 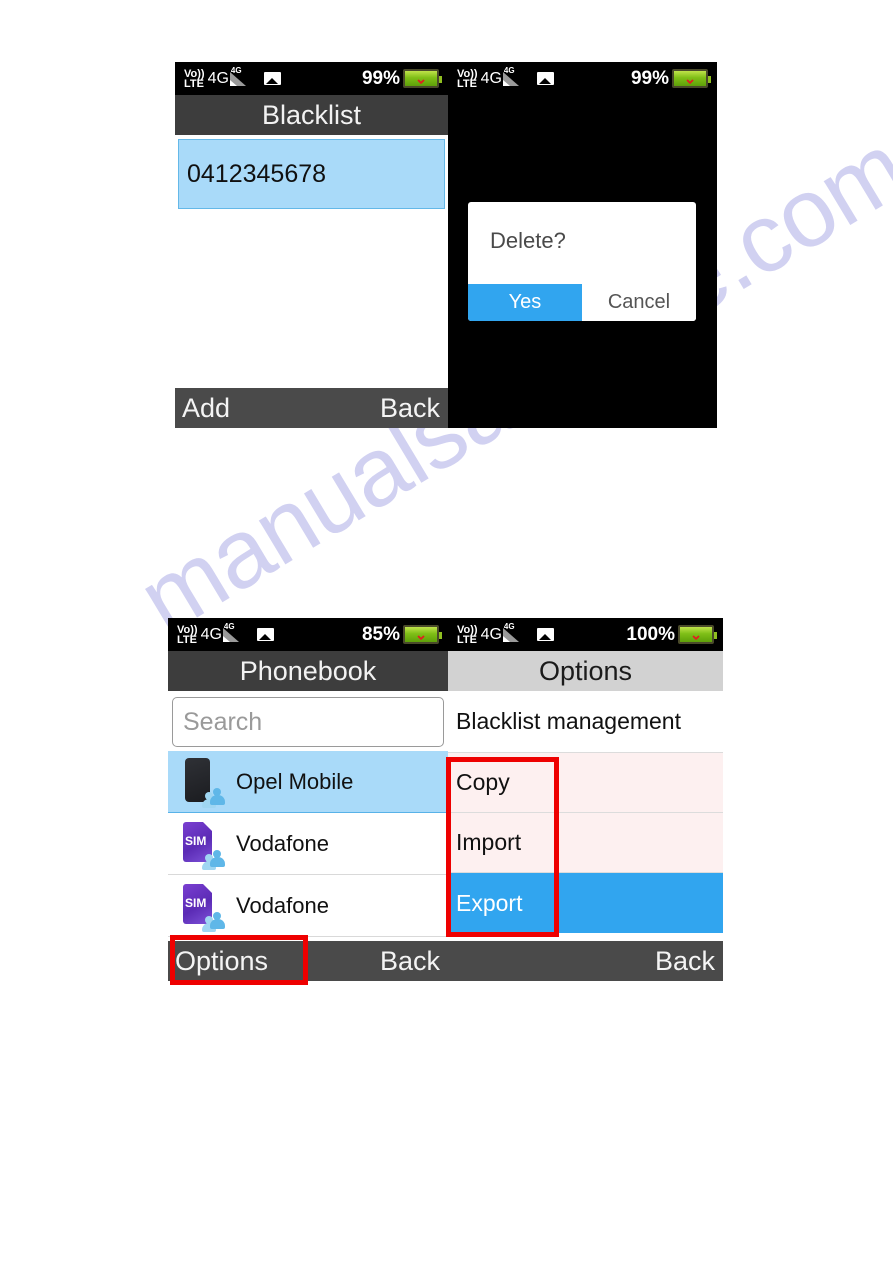 I want to click on phone-contact-icon, so click(x=203, y=782).